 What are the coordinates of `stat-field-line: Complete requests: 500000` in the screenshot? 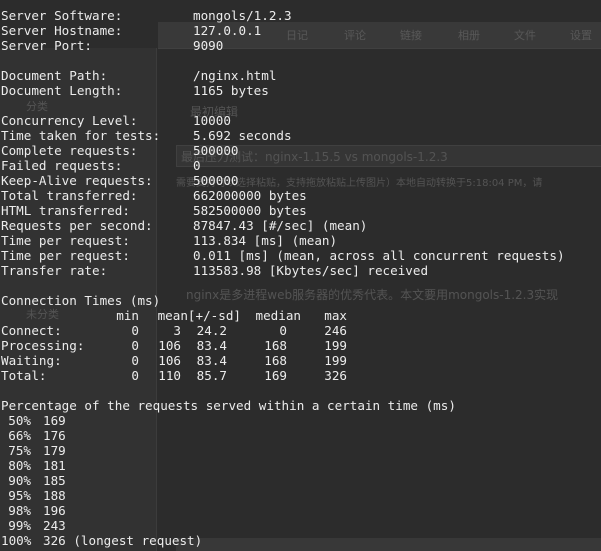 It's located at (283, 150).